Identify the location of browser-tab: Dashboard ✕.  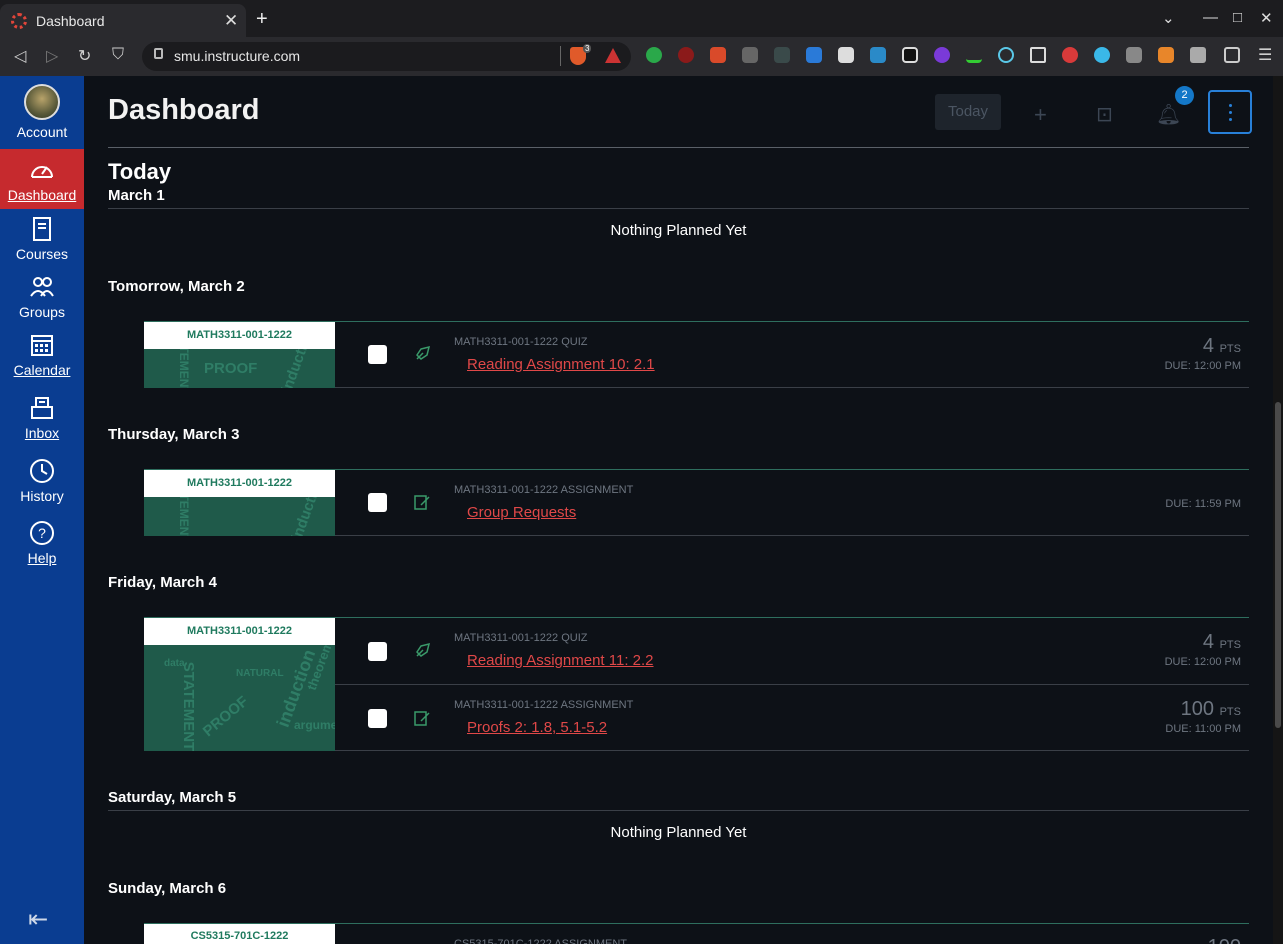
(123, 20).